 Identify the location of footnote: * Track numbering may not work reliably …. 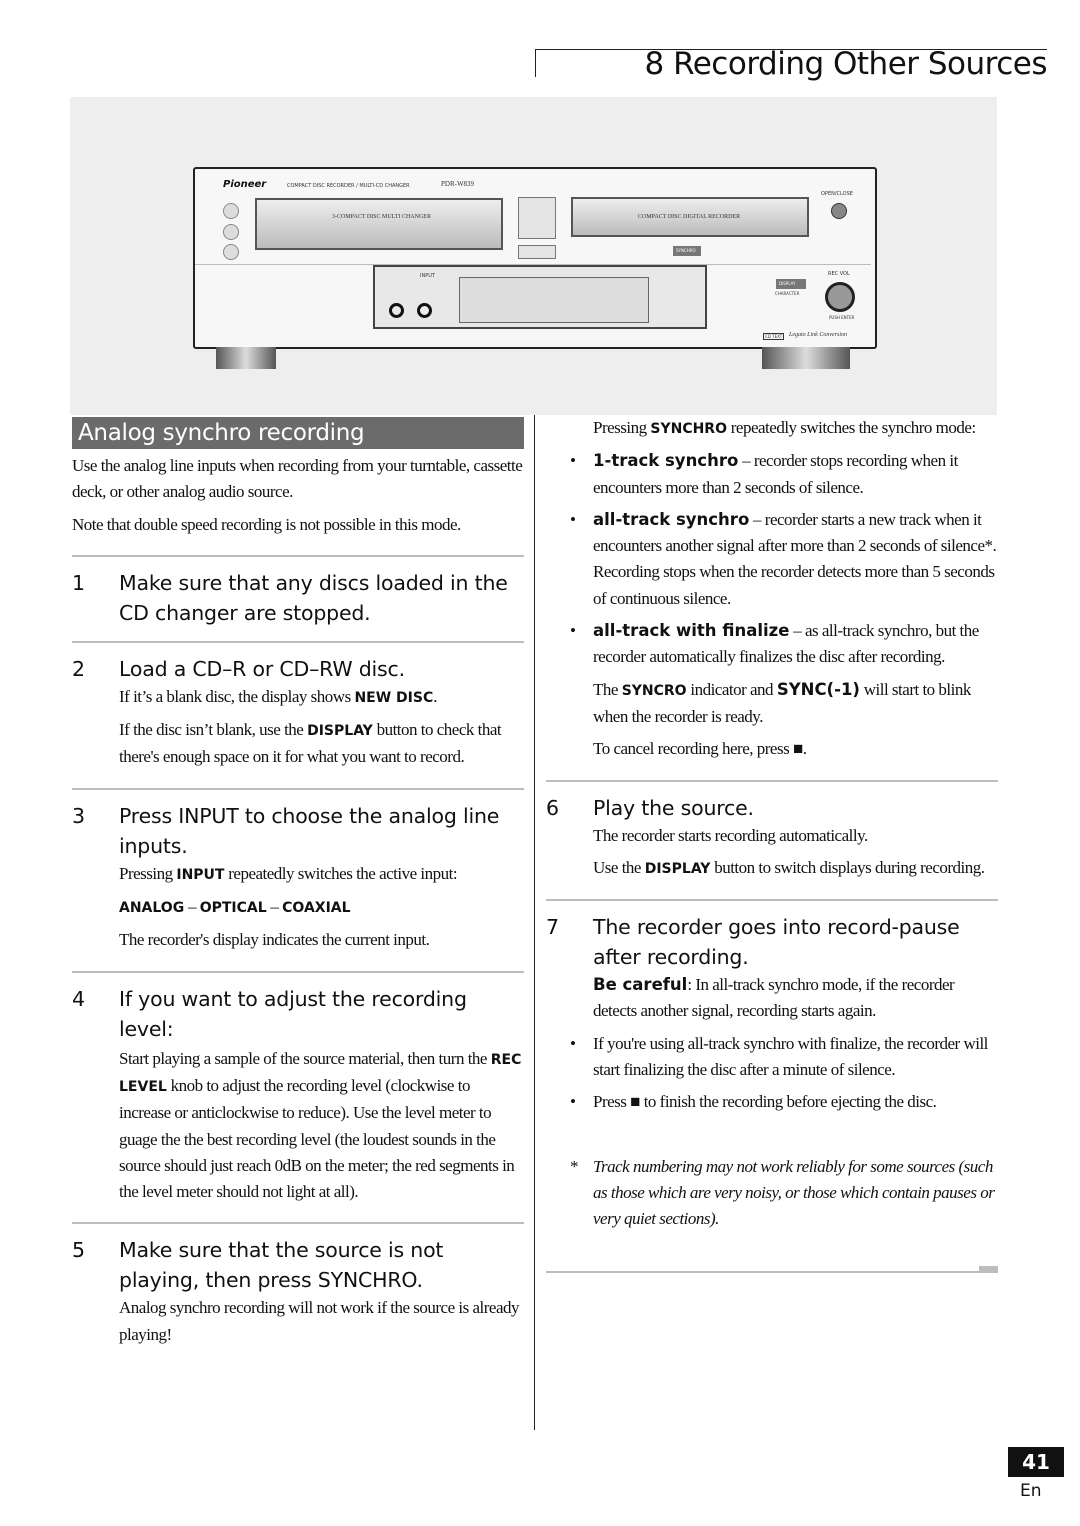
(772, 1193).